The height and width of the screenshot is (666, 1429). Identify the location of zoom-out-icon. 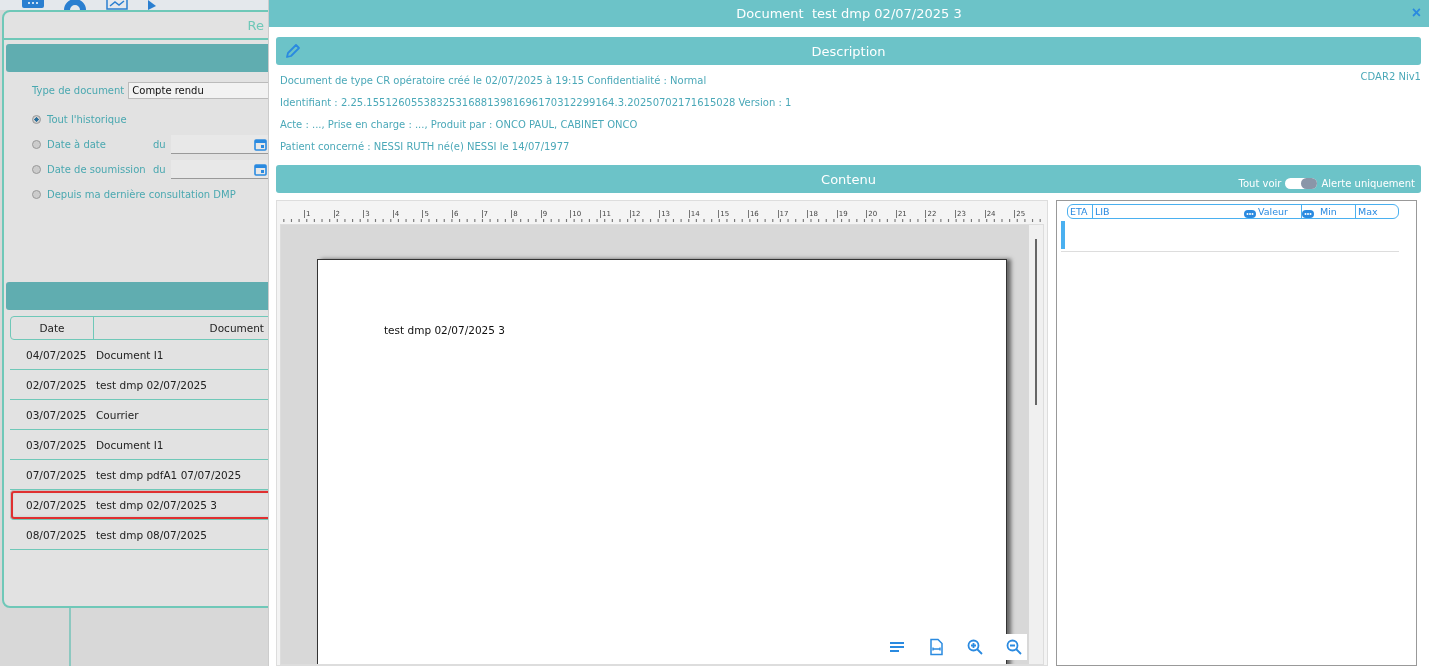
(1014, 647).